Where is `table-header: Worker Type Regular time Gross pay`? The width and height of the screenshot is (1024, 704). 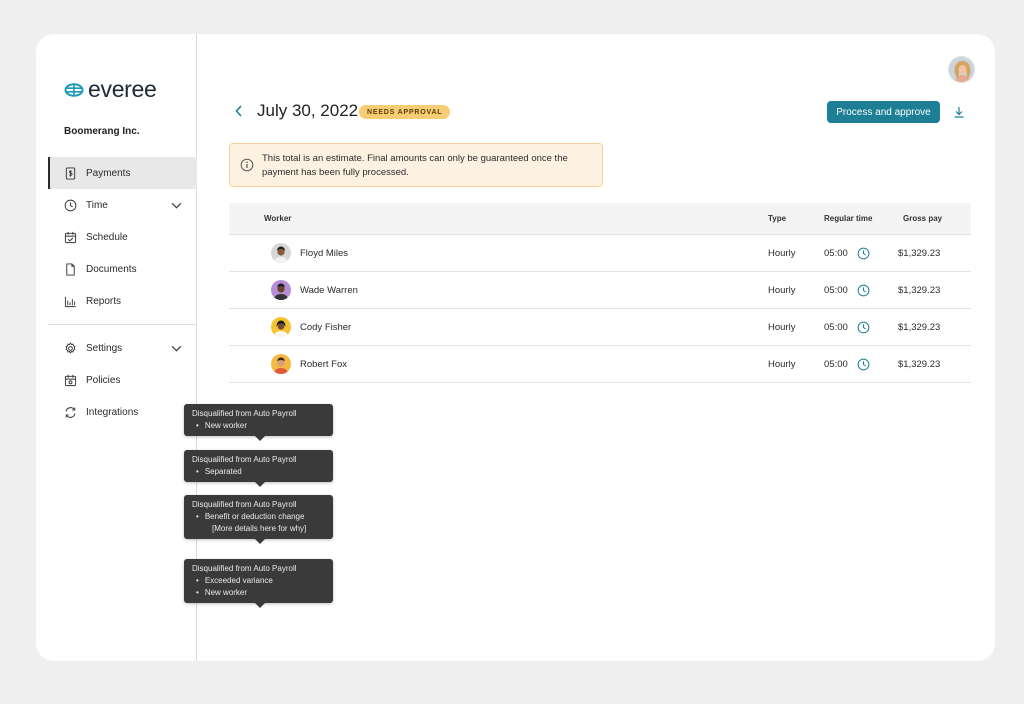
table-header: Worker Type Regular time Gross pay is located at coordinates (600, 219).